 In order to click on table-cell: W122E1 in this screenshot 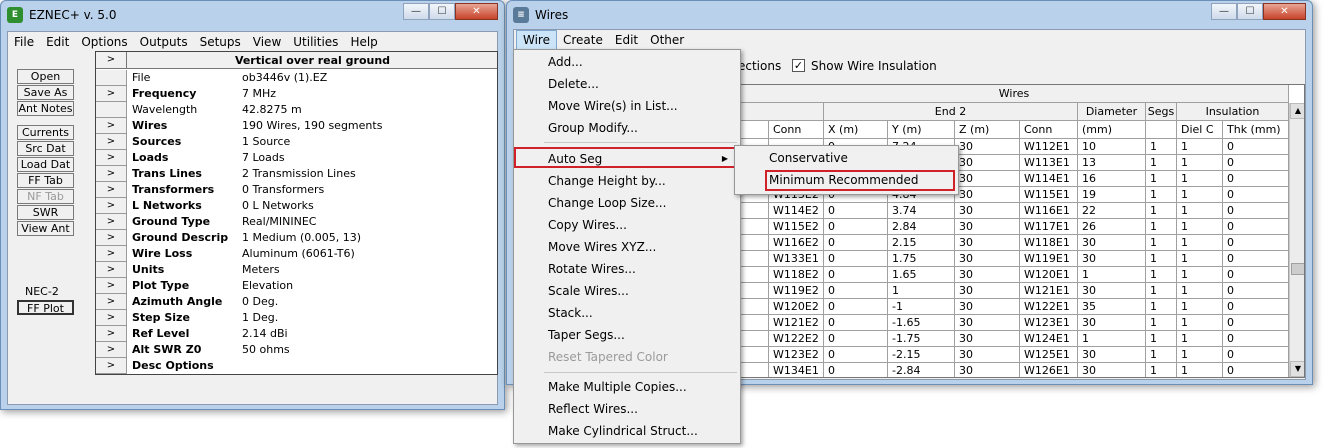, I will do `click(1049, 307)`.